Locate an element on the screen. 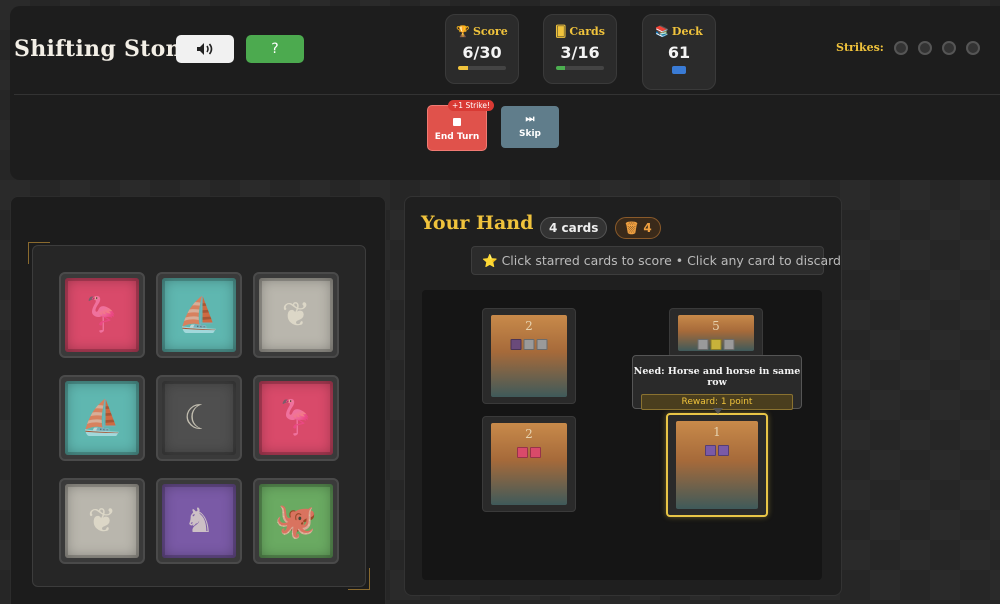  discard-count-badge: 🗑 4 is located at coordinates (638, 228).